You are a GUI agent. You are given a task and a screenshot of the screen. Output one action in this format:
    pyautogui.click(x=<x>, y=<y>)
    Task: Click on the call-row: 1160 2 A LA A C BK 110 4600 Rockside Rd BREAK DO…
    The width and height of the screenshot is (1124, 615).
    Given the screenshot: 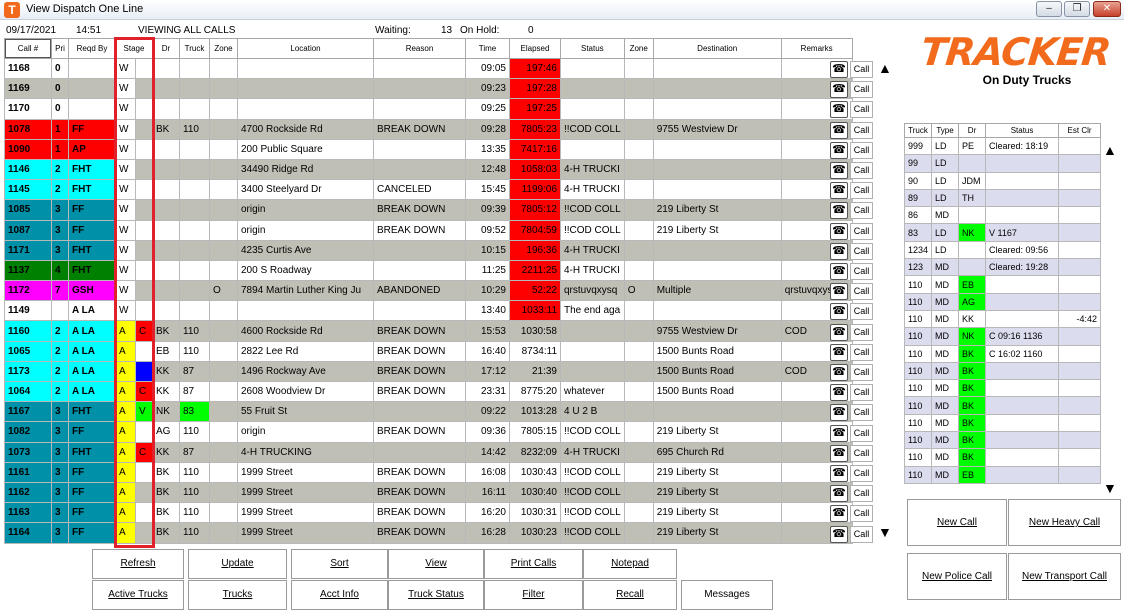 What is the action you would take?
    pyautogui.click(x=428, y=331)
    